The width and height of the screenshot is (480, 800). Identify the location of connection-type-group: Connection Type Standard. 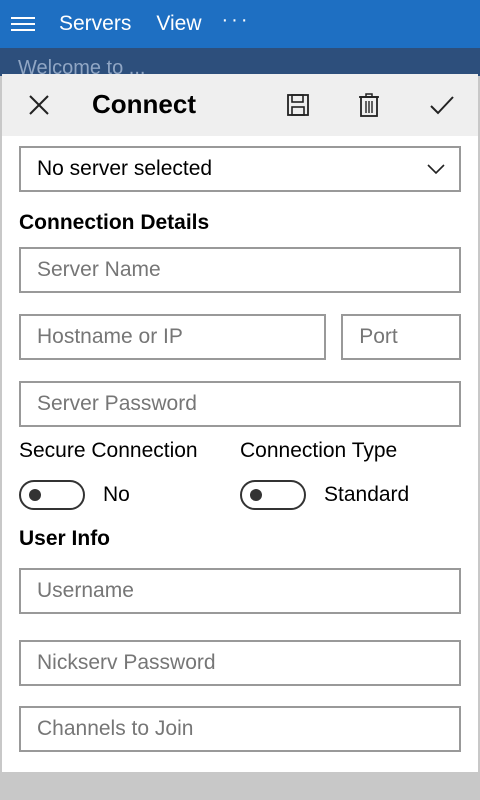
(350, 474).